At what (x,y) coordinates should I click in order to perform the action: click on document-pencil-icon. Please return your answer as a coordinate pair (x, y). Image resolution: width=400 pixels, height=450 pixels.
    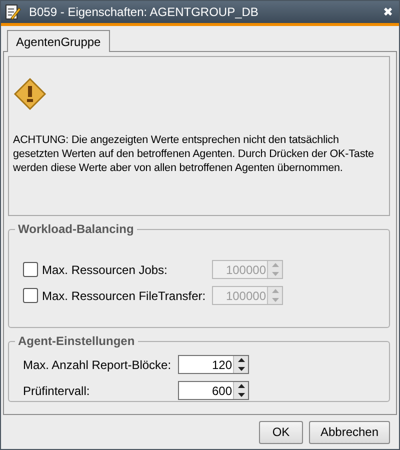
    Looking at the image, I should click on (13, 12).